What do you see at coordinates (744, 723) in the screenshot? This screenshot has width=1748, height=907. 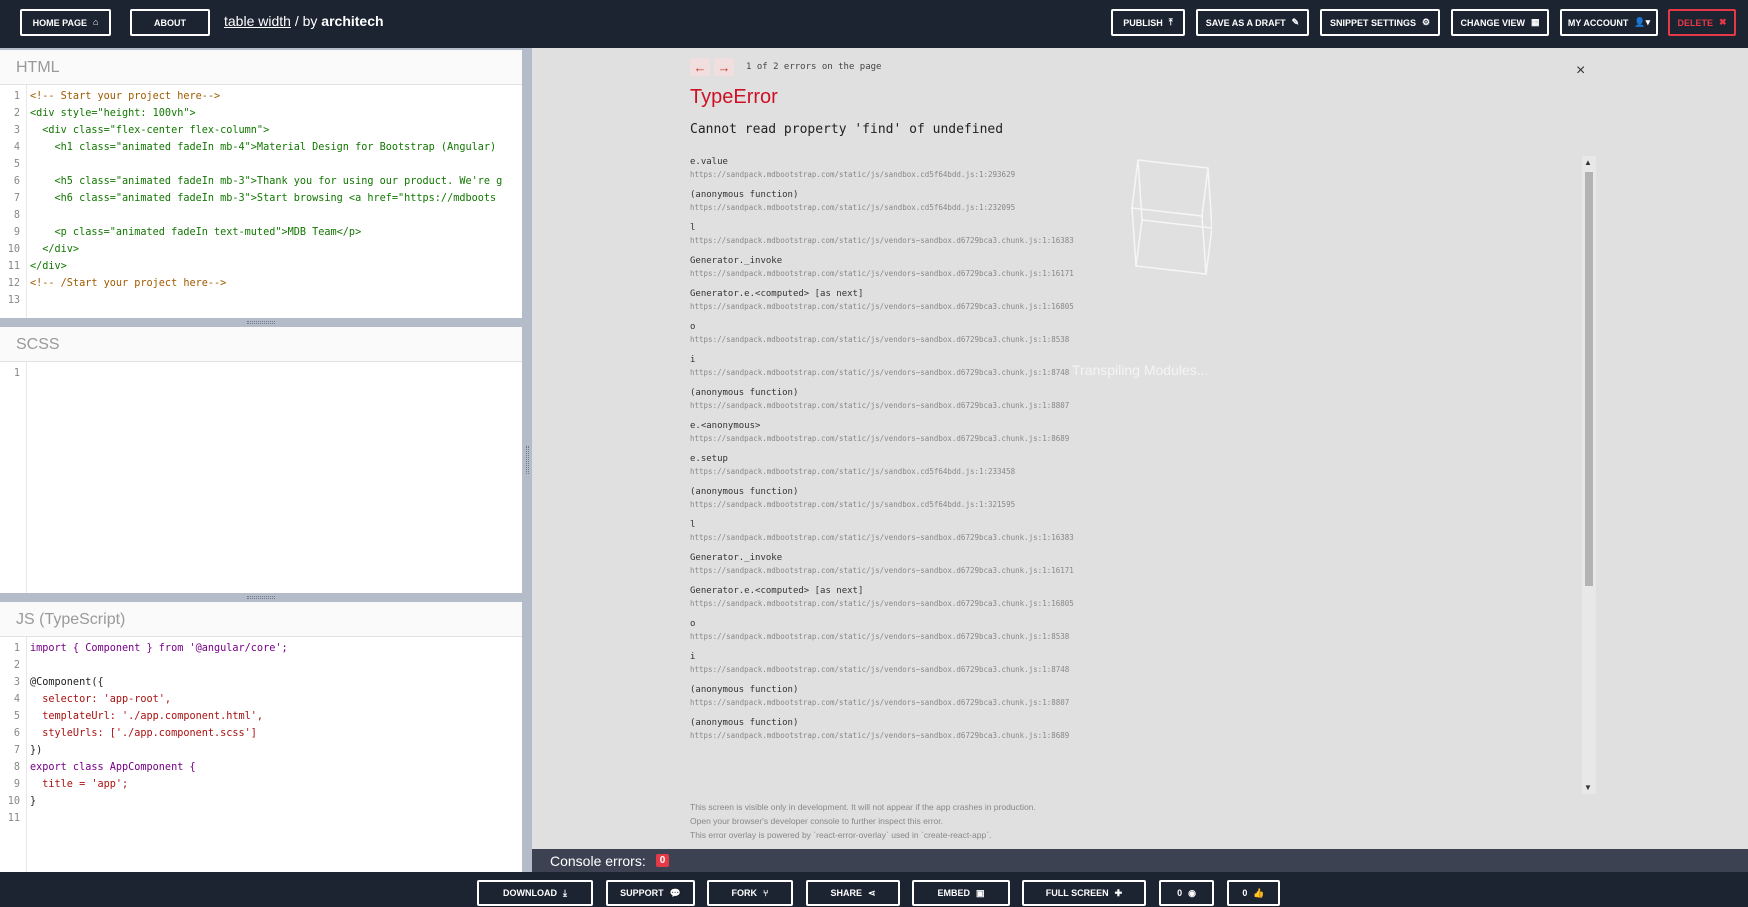 I see `stack-frame-function: (anonymous function)` at bounding box center [744, 723].